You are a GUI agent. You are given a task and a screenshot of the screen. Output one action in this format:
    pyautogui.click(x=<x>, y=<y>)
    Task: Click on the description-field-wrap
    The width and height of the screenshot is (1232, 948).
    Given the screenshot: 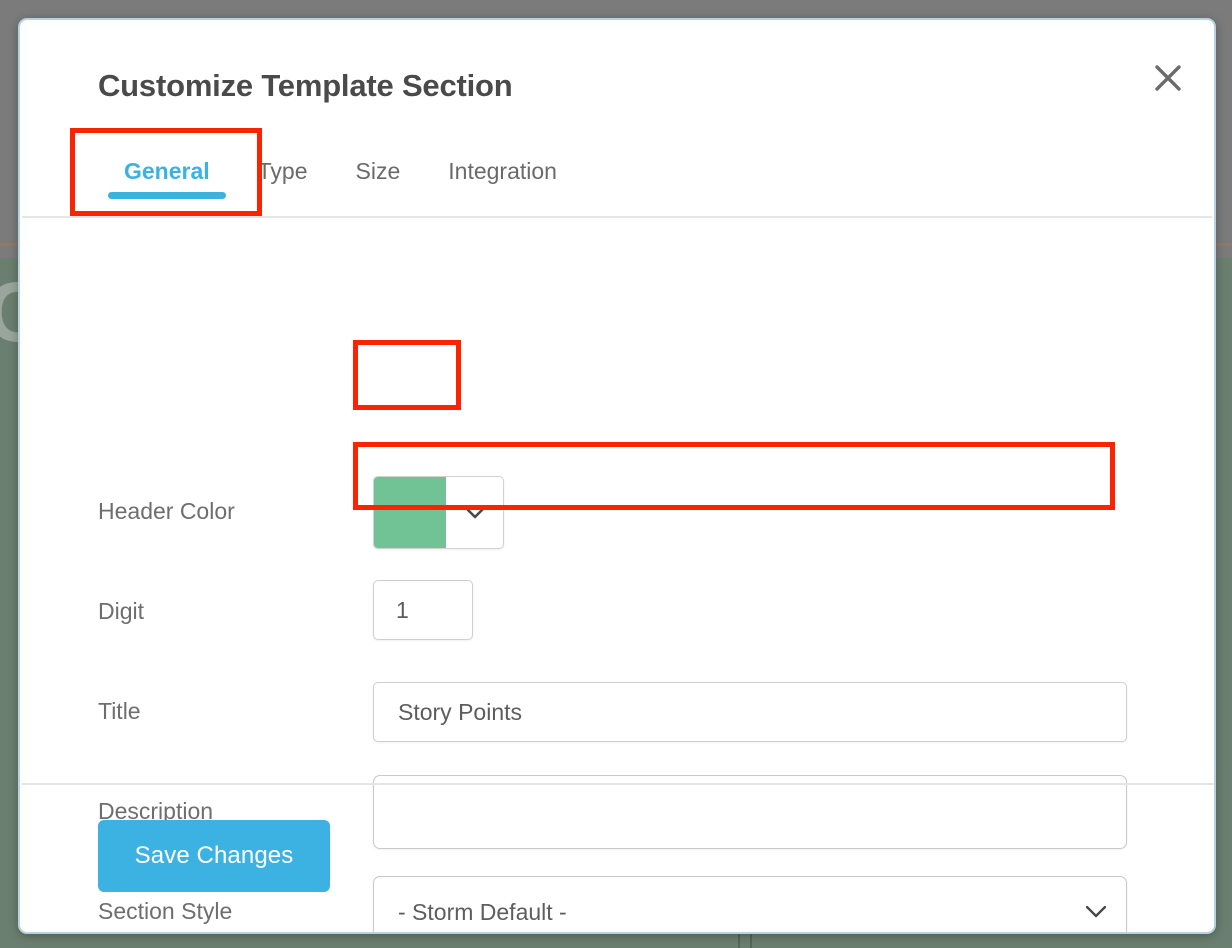 What is the action you would take?
    pyautogui.click(x=750, y=814)
    